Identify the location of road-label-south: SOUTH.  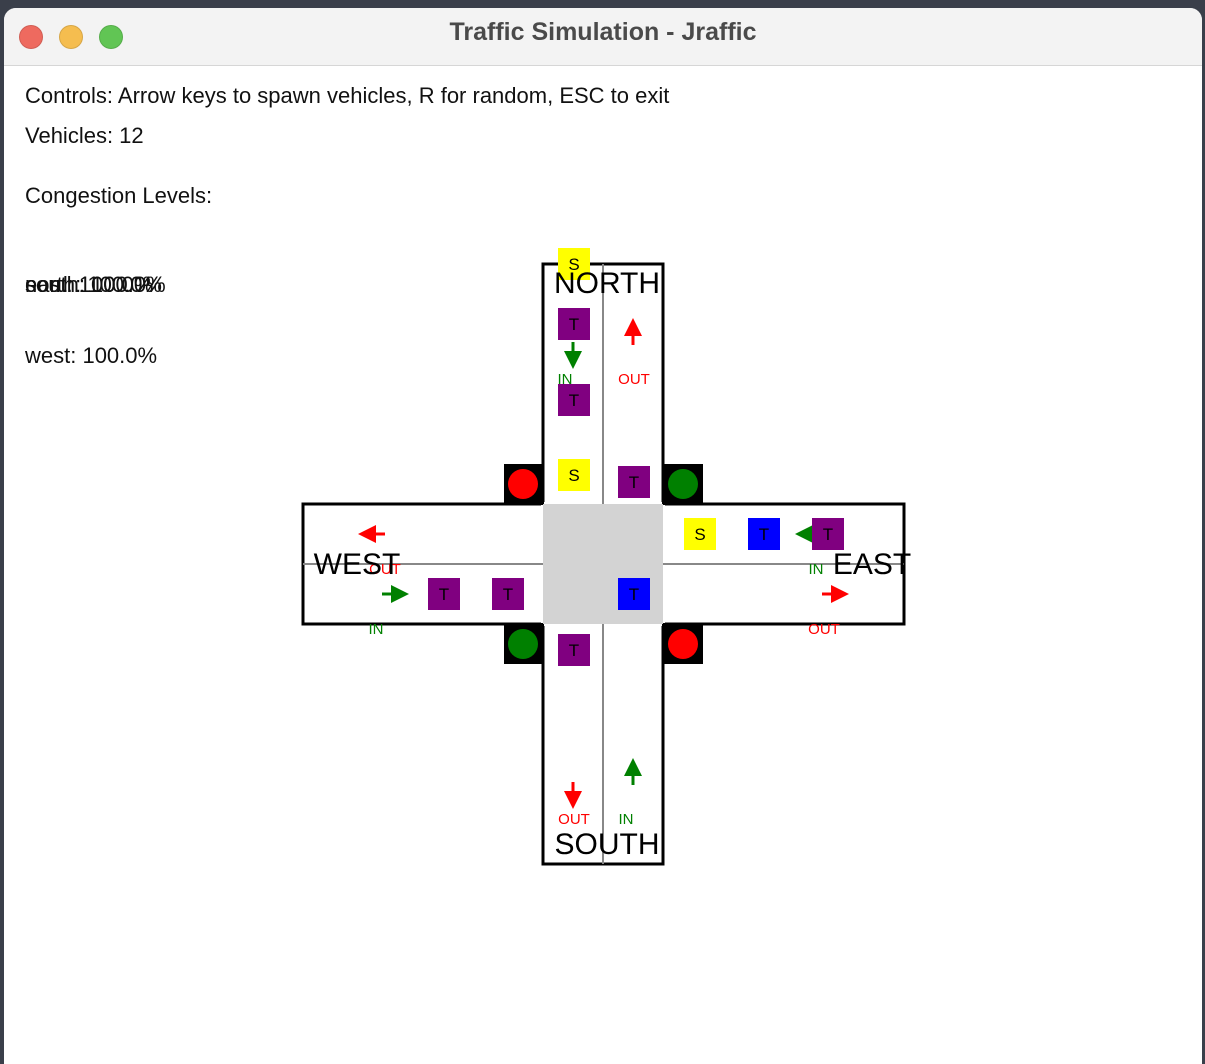
(607, 844).